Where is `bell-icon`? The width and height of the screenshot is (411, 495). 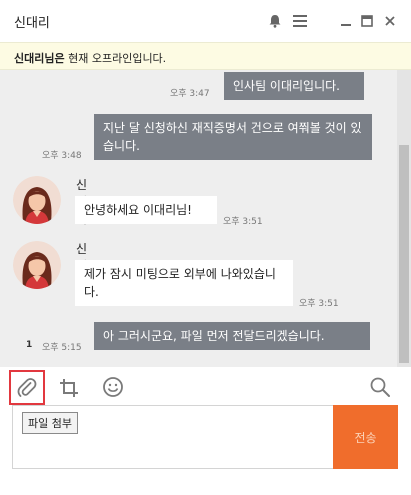
bell-icon is located at coordinates (275, 21).